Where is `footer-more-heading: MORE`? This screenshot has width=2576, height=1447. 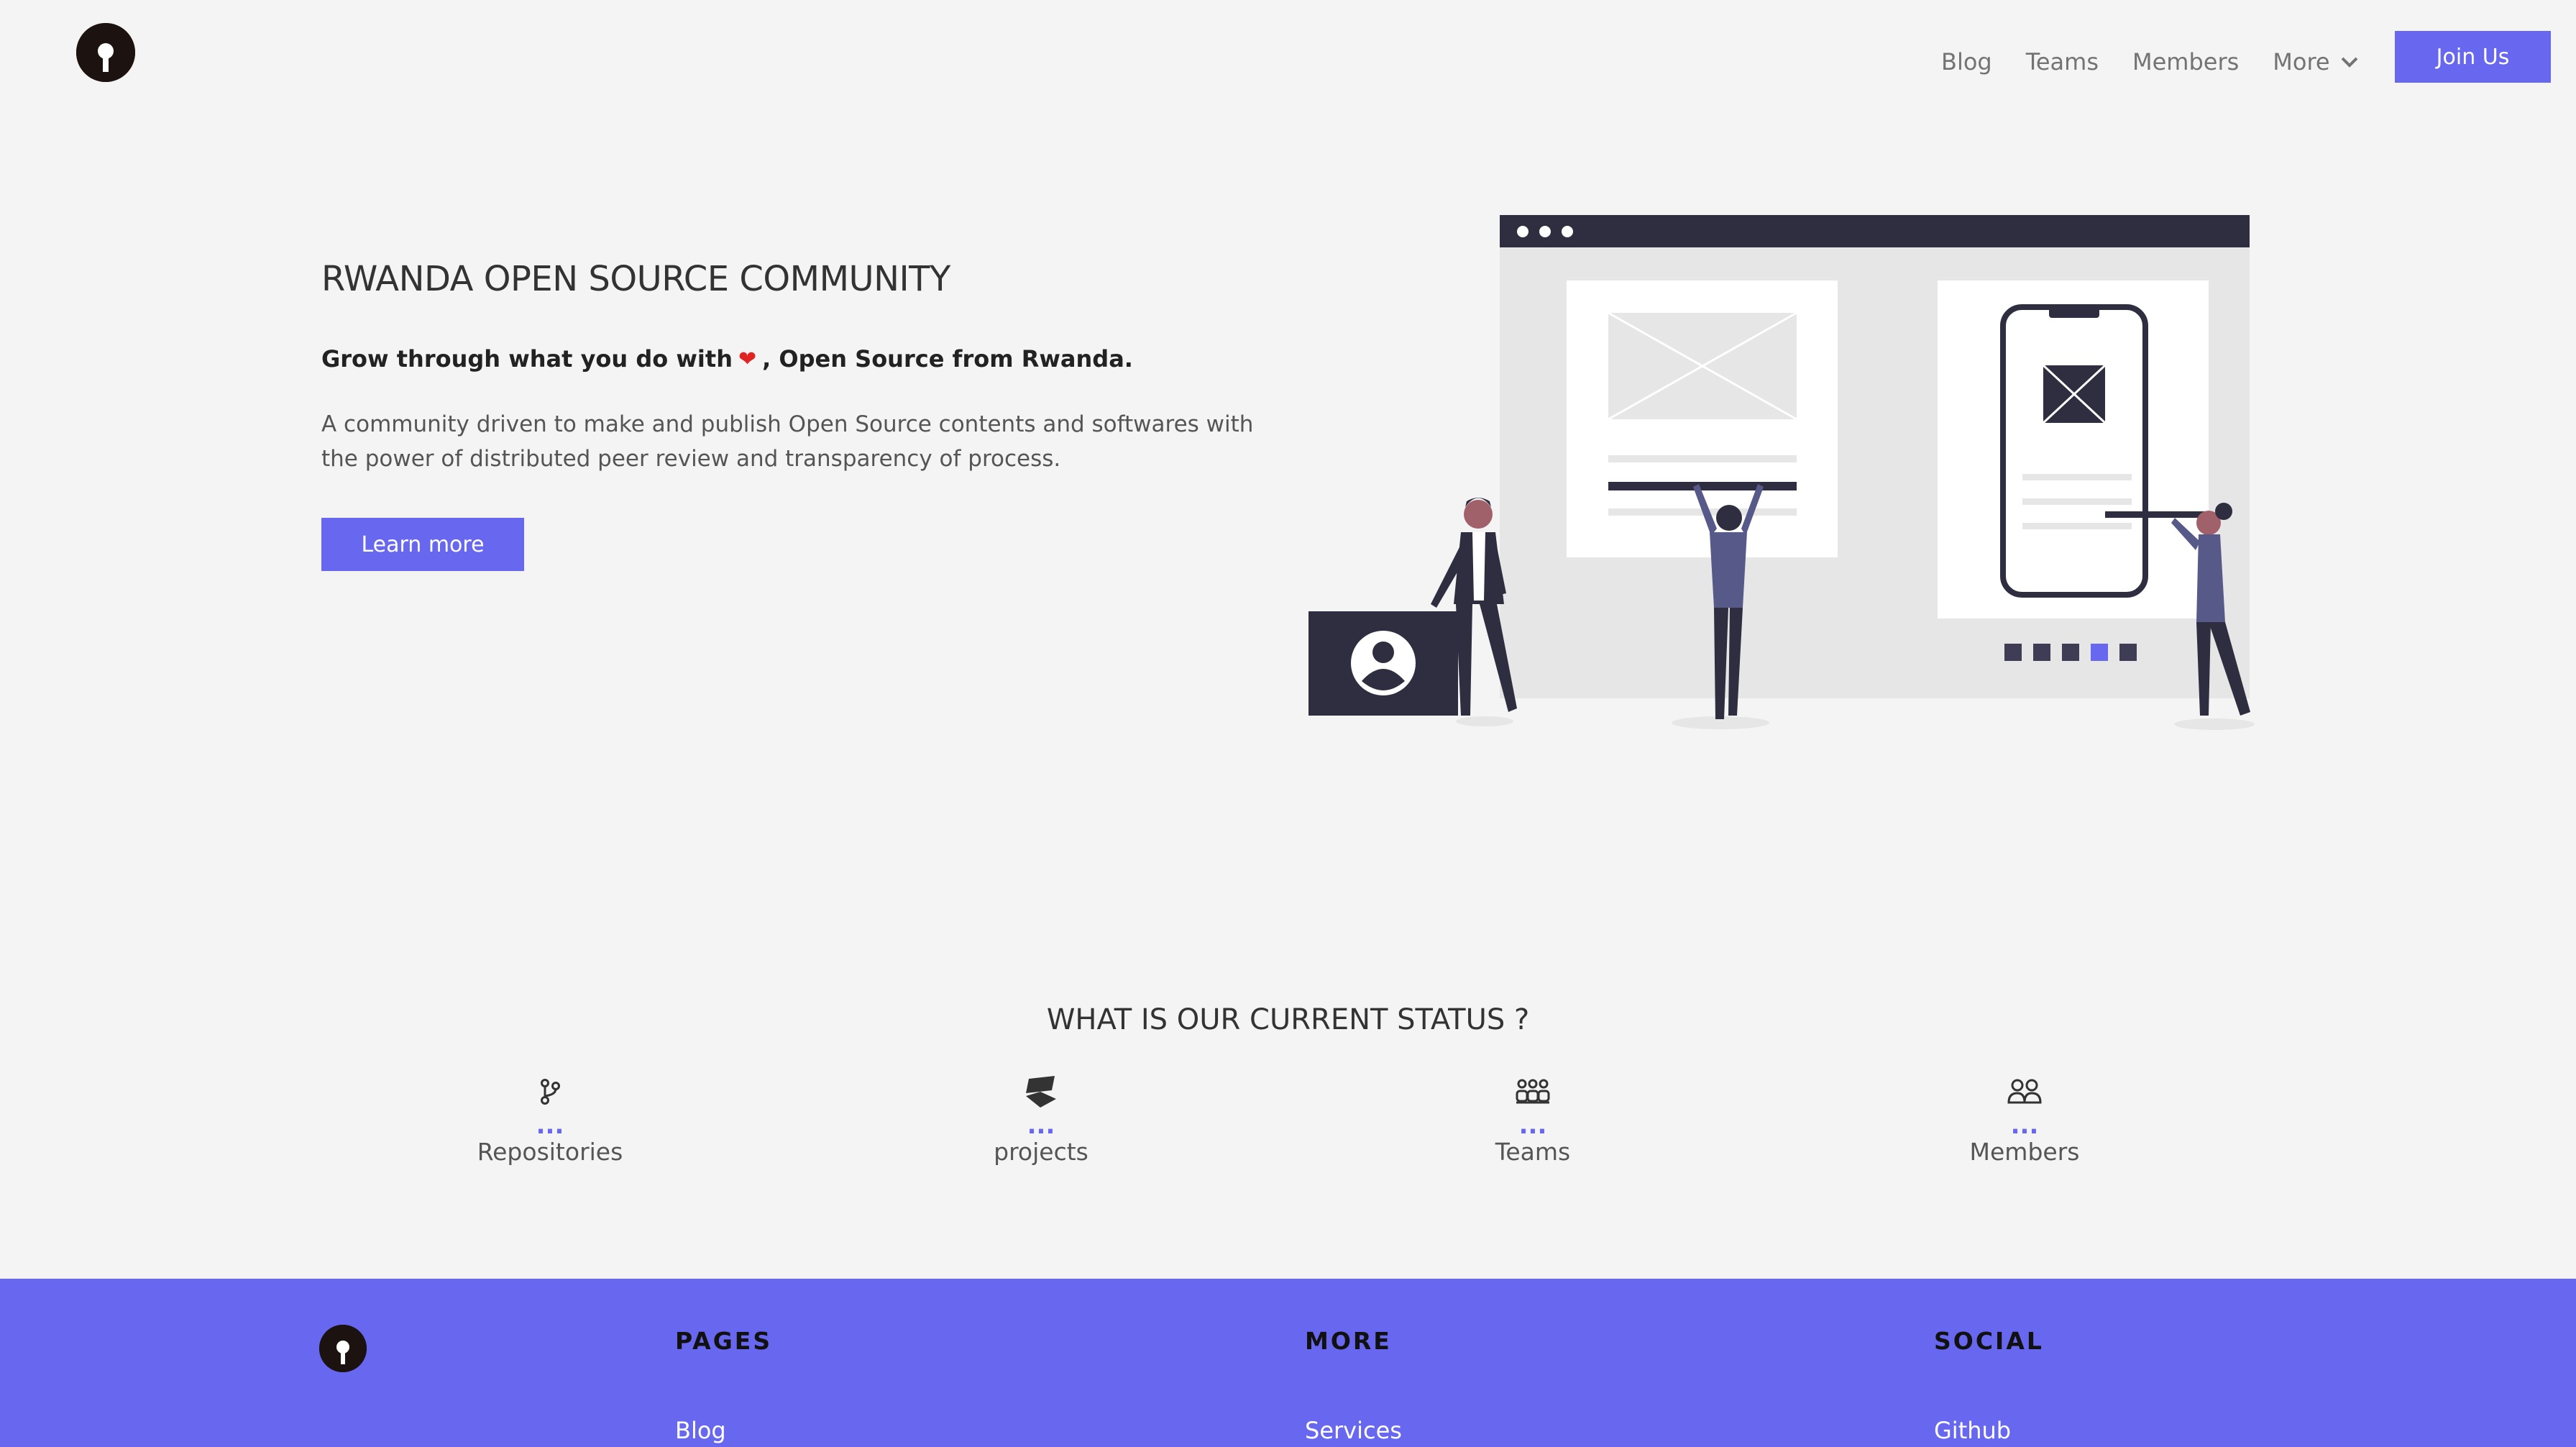 footer-more-heading: MORE is located at coordinates (1348, 1341).